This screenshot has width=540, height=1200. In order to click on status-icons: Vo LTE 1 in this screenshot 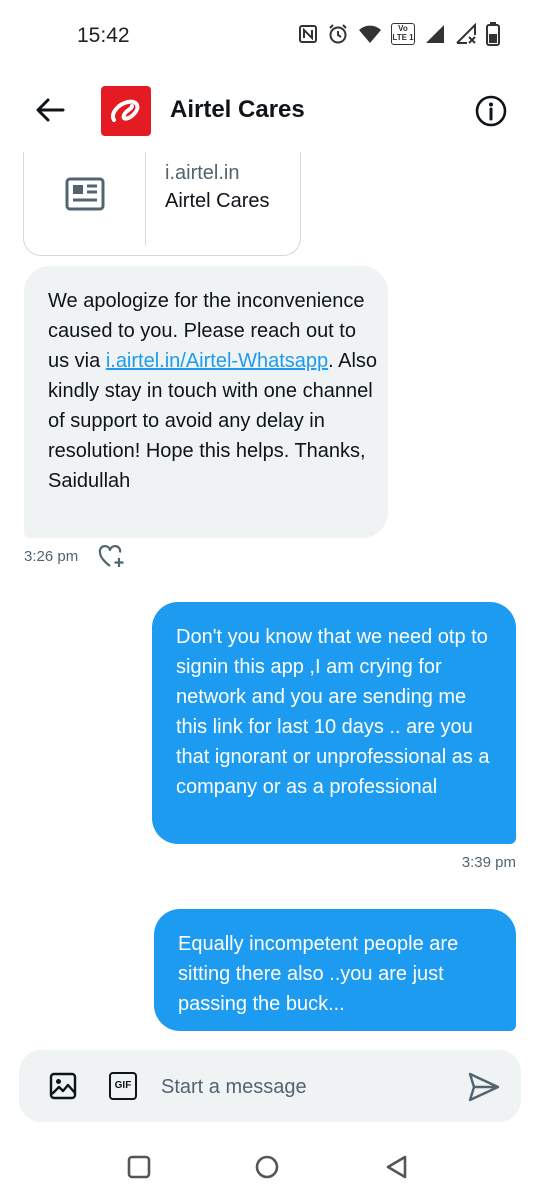, I will do `click(399, 34)`.